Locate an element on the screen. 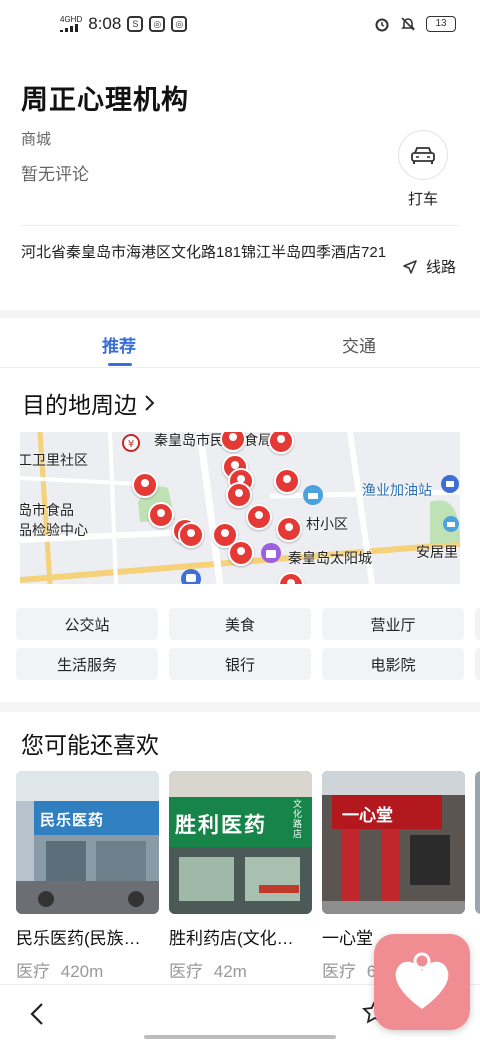 Image resolution: width=480 pixels, height=1040 pixels. recommend-card: 民乐医药 民乐医药(民族… 医疗 420m is located at coordinates (87, 876).